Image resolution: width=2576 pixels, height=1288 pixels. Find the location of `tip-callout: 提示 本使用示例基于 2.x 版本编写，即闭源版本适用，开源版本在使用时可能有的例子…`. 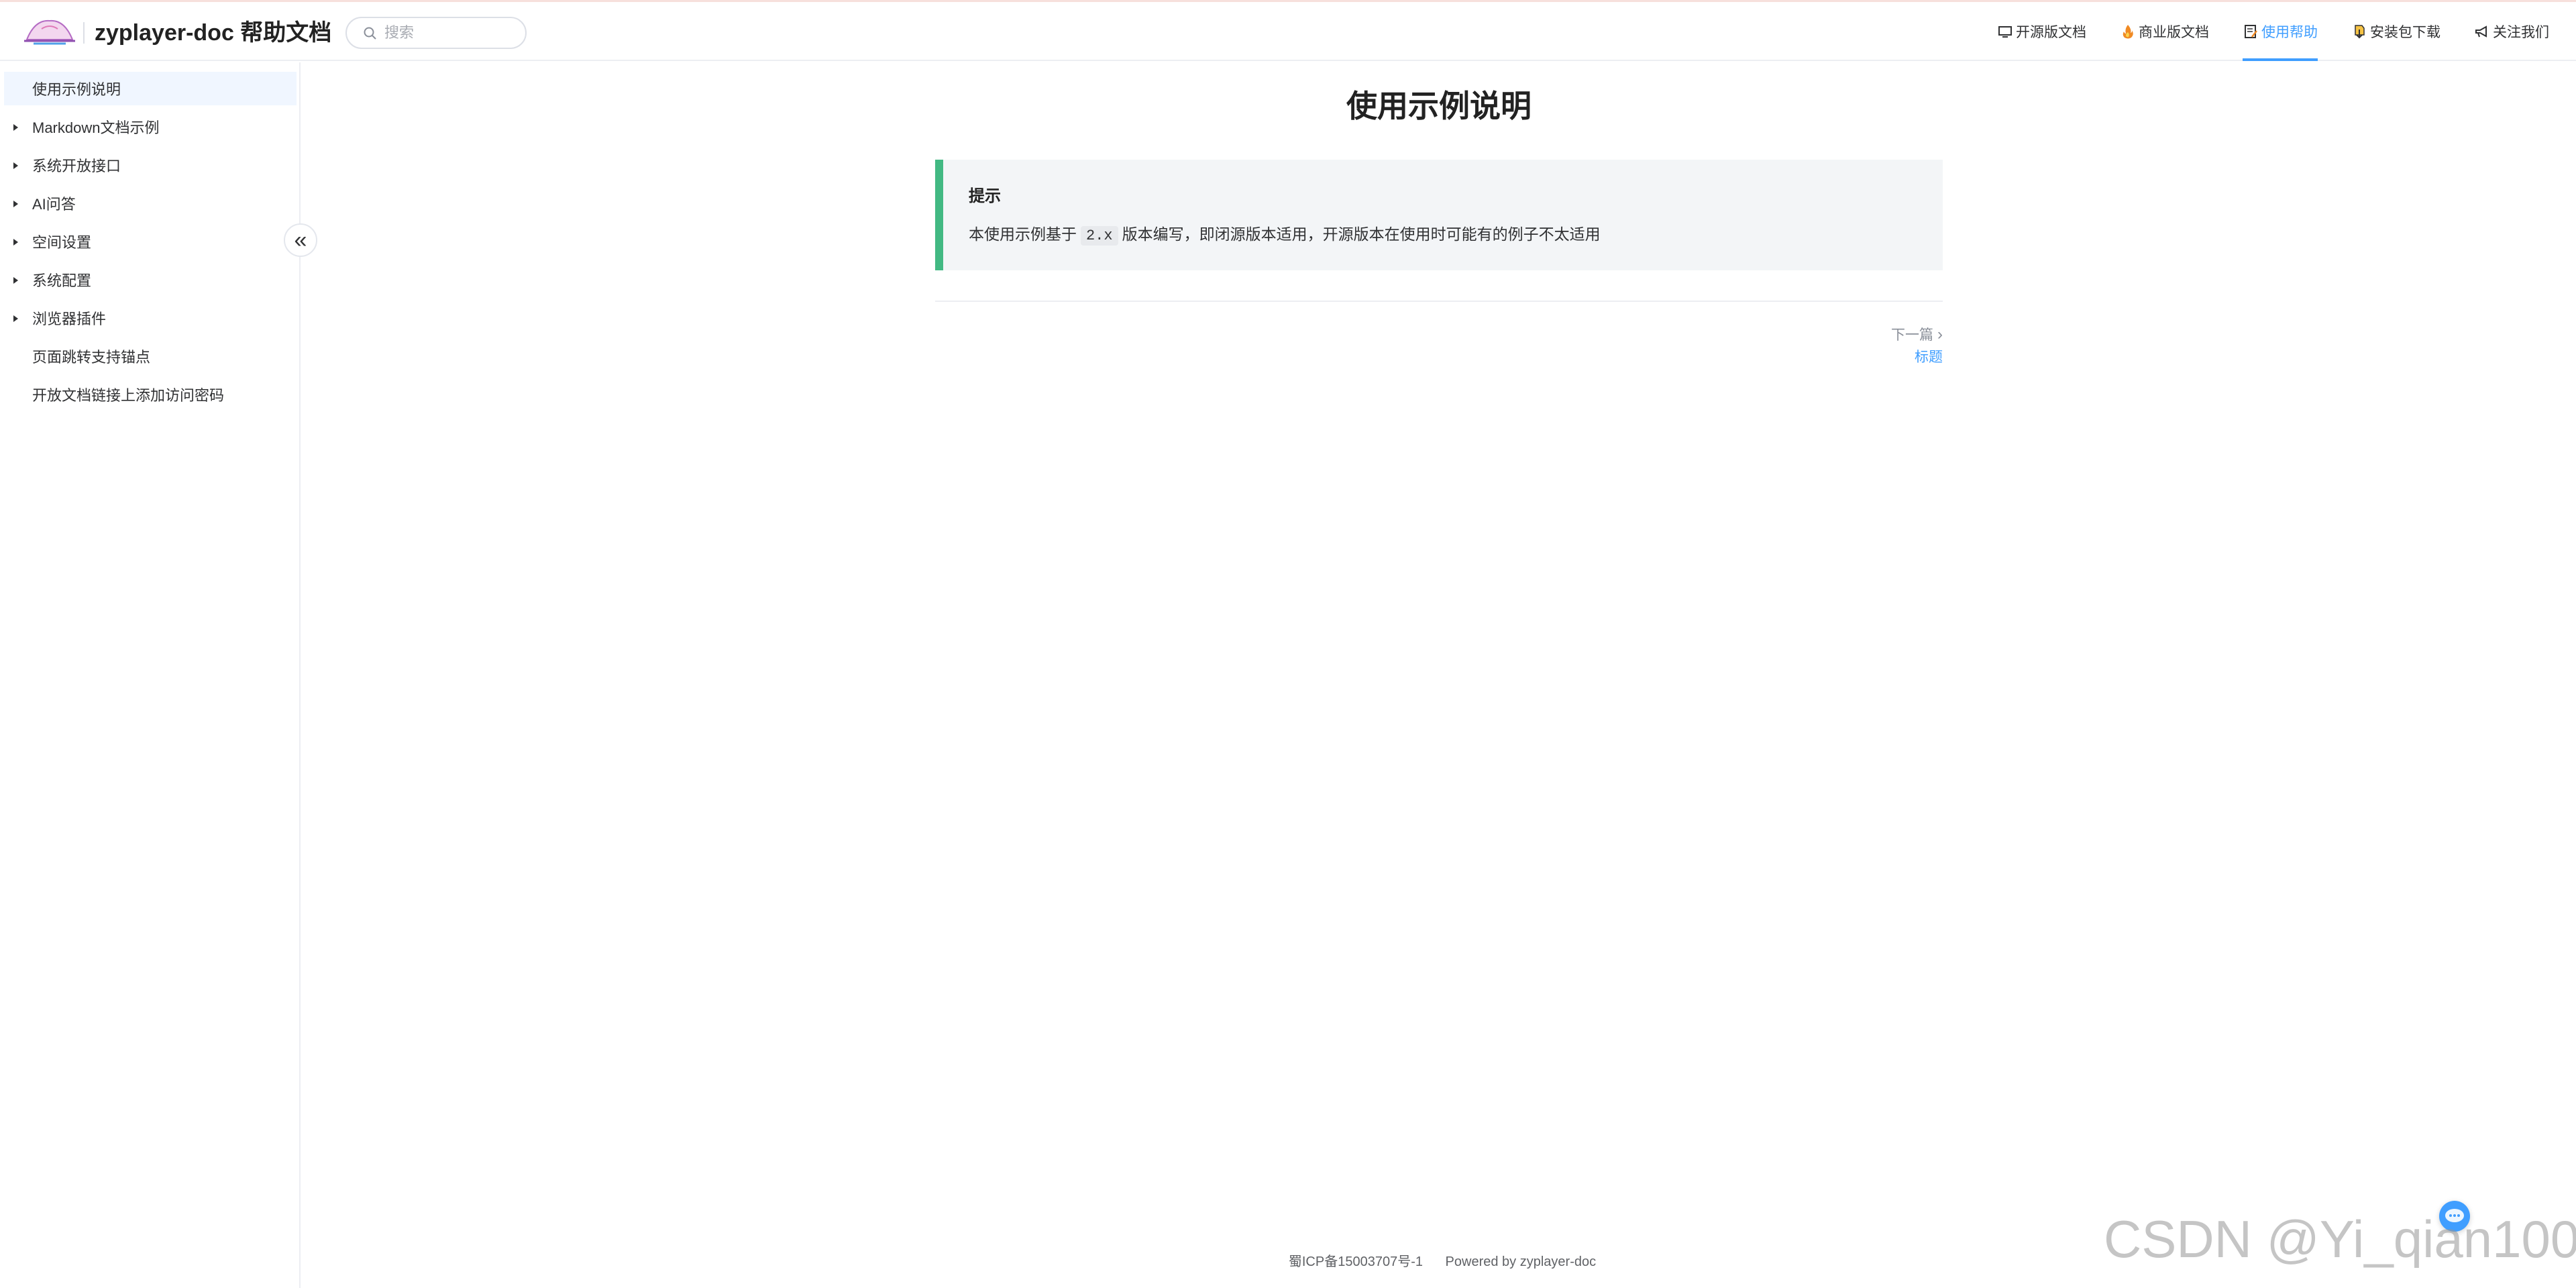

tip-callout: 提示 本使用示例基于 2.x 版本编写，即闭源版本适用，开源版本在使用时可能有的例子… is located at coordinates (1439, 215).